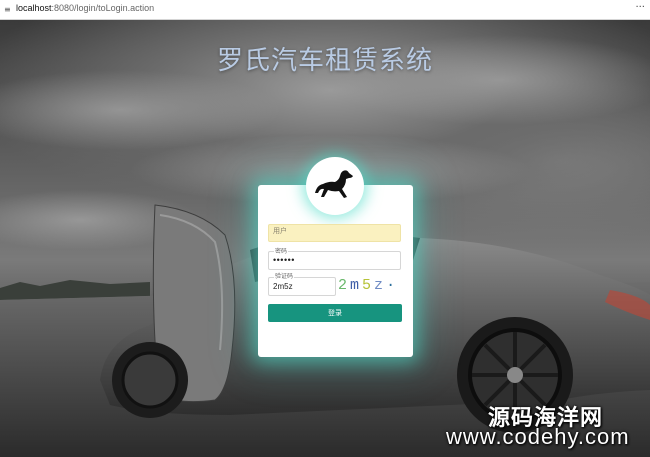 This screenshot has height=457, width=650. I want to click on captcha-char: m, so click(355, 285).